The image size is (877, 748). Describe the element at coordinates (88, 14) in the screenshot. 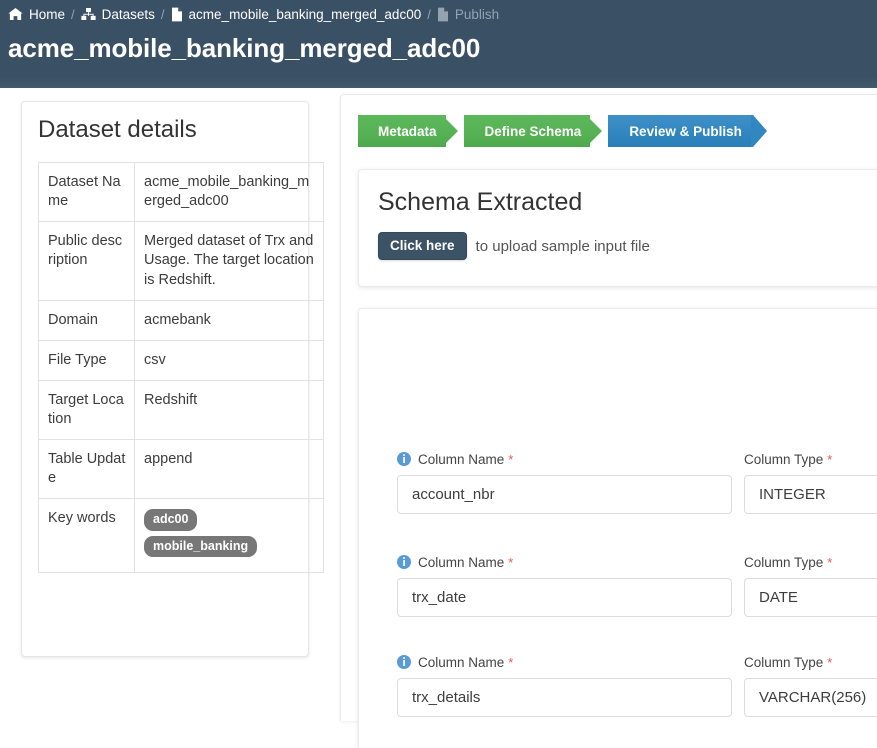

I see `sitemap-icon` at that location.